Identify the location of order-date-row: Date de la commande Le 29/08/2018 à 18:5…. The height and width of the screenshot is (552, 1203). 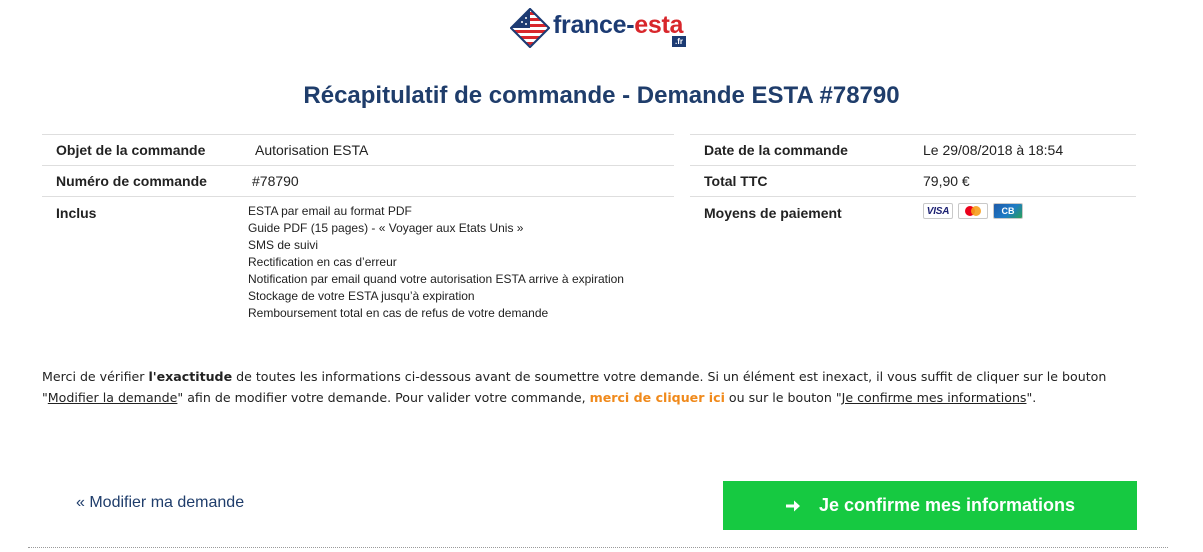
(913, 149).